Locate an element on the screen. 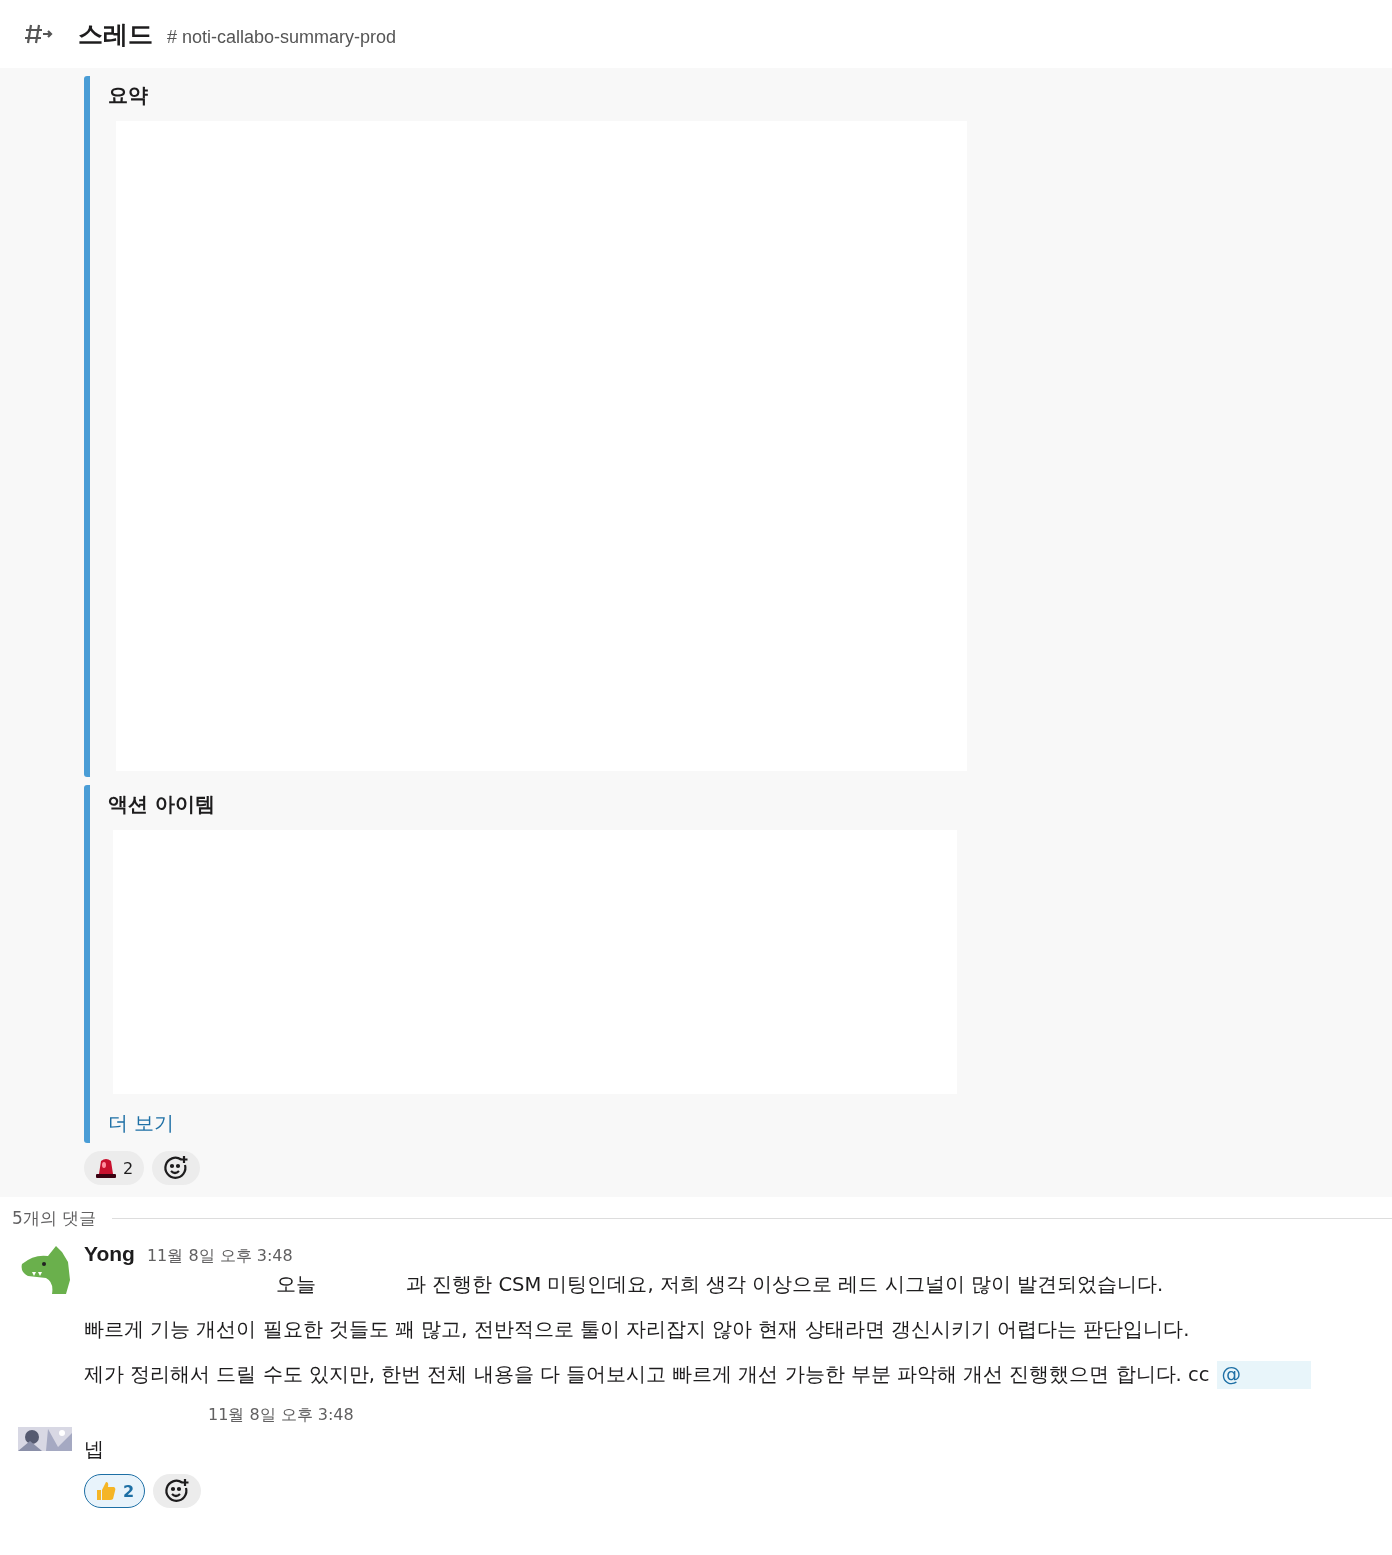  show-more-link: 더 보기 is located at coordinates (141, 1123).